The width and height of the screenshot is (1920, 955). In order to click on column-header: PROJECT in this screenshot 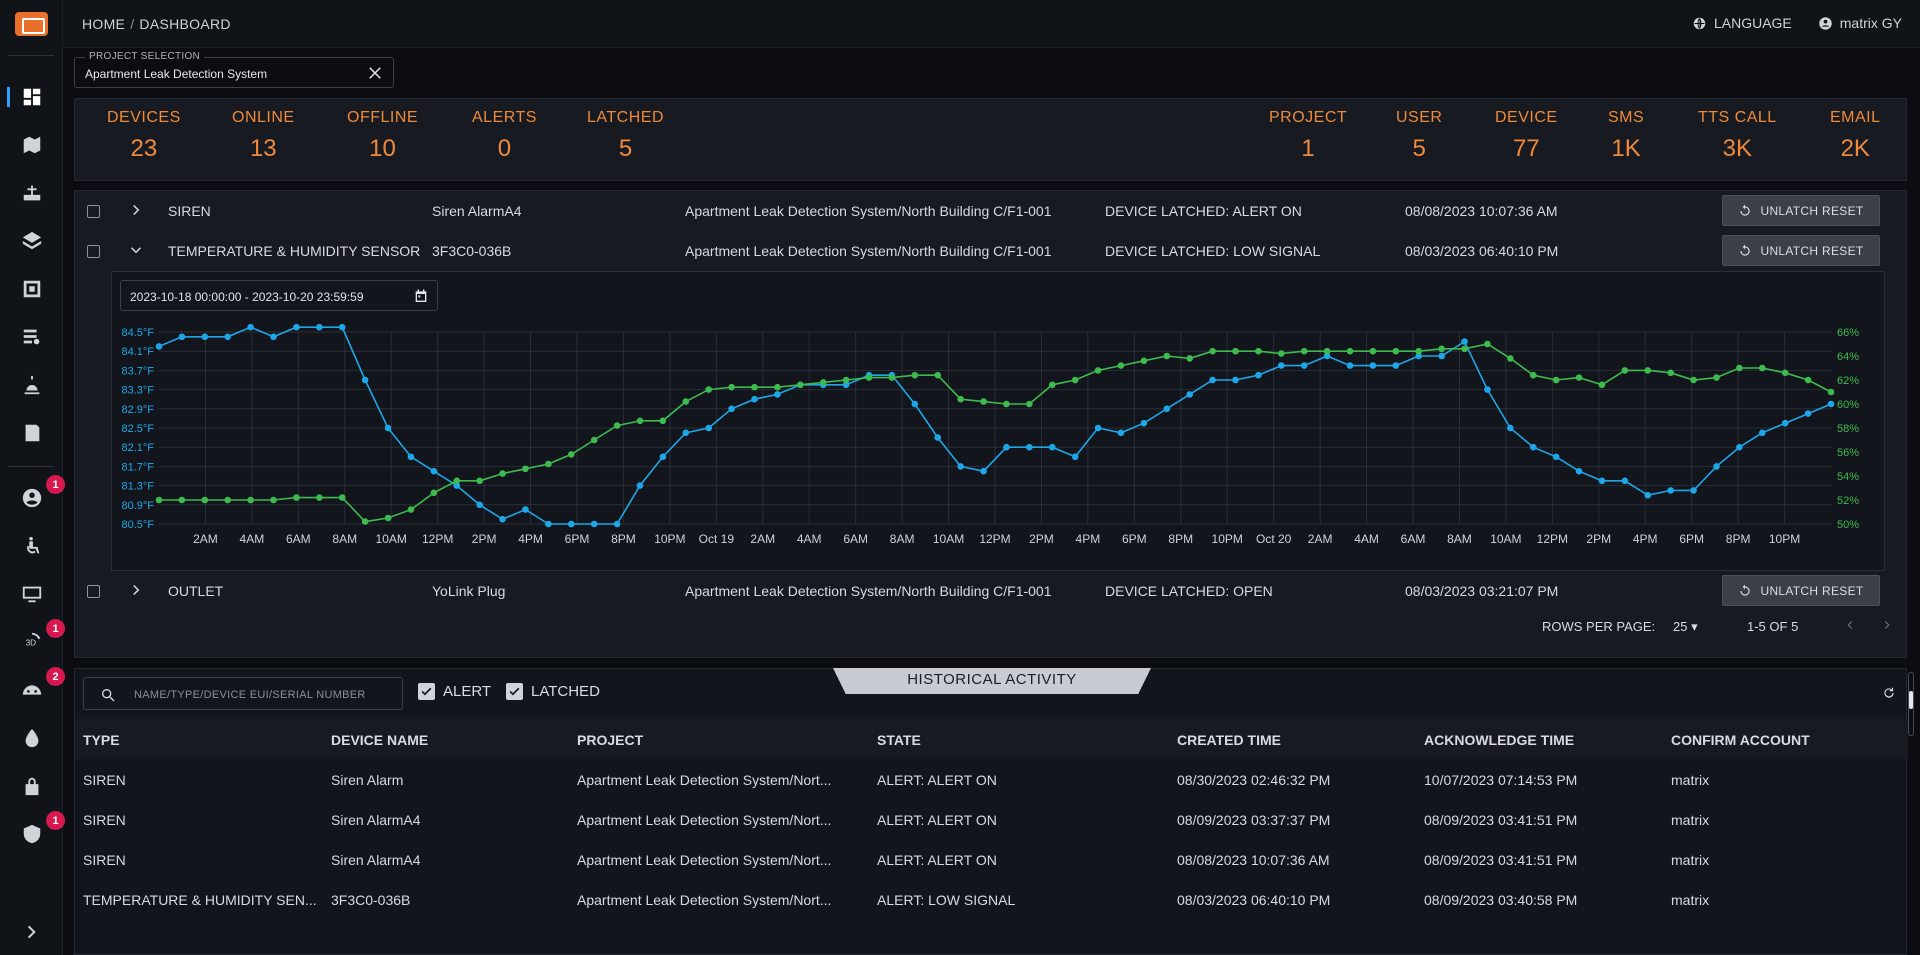, I will do `click(610, 740)`.